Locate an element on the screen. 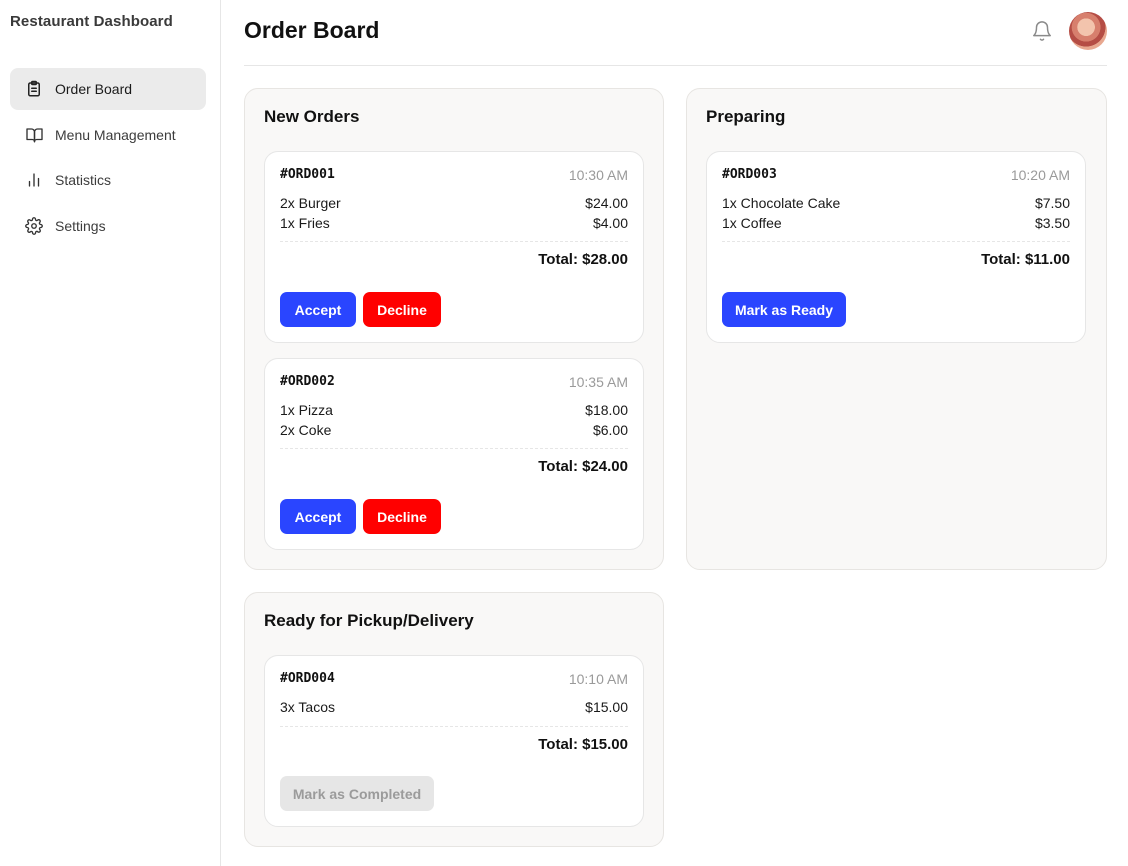  sidebar-item-order-board: Order Board is located at coordinates (108, 89).